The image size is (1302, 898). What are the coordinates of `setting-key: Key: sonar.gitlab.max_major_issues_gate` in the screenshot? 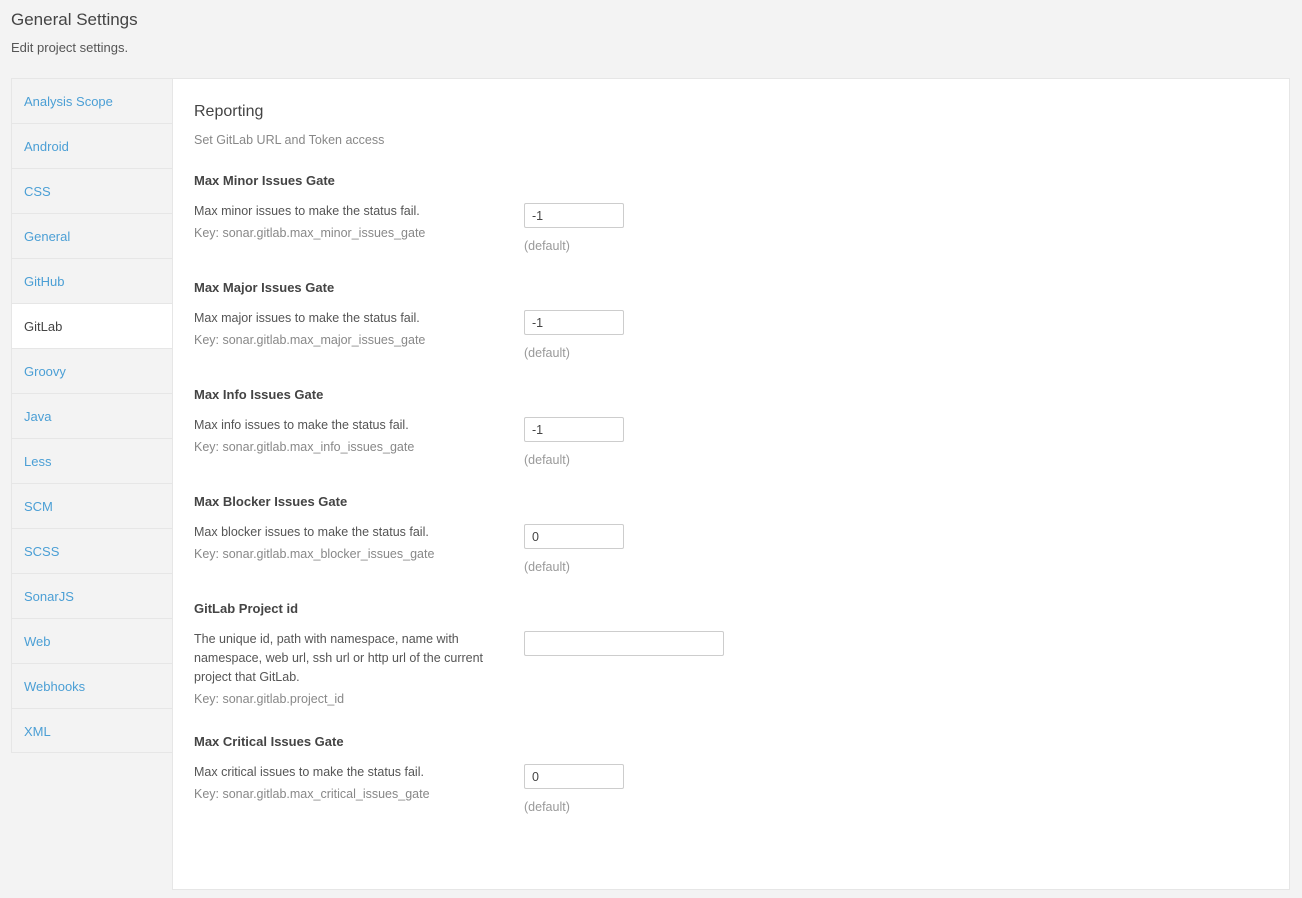 It's located at (310, 340).